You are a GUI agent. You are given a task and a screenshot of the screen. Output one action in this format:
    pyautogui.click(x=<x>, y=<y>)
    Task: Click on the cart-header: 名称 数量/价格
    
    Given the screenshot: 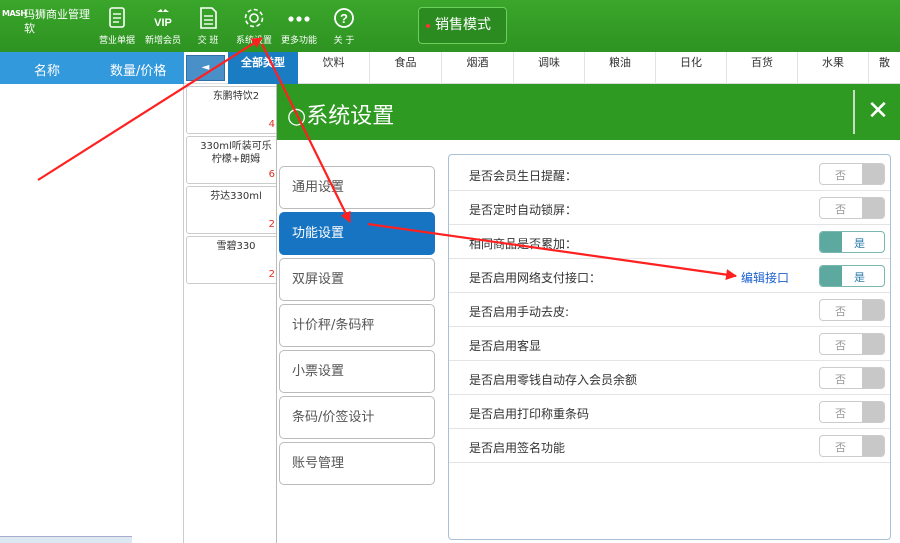 What is the action you would take?
    pyautogui.click(x=92, y=68)
    